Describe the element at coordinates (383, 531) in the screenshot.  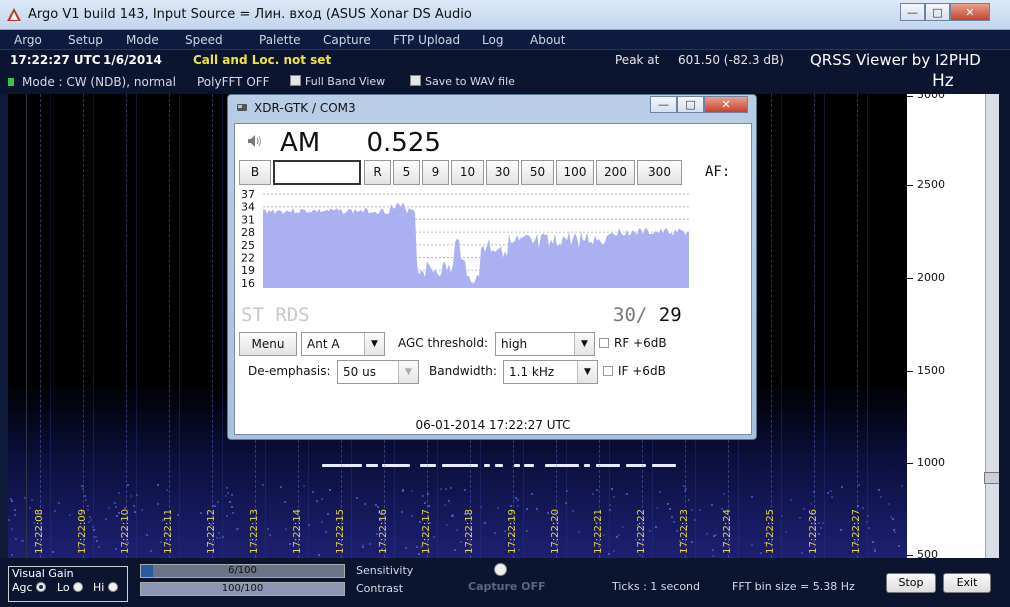
I see `time-tick-label: 17:22:16` at that location.